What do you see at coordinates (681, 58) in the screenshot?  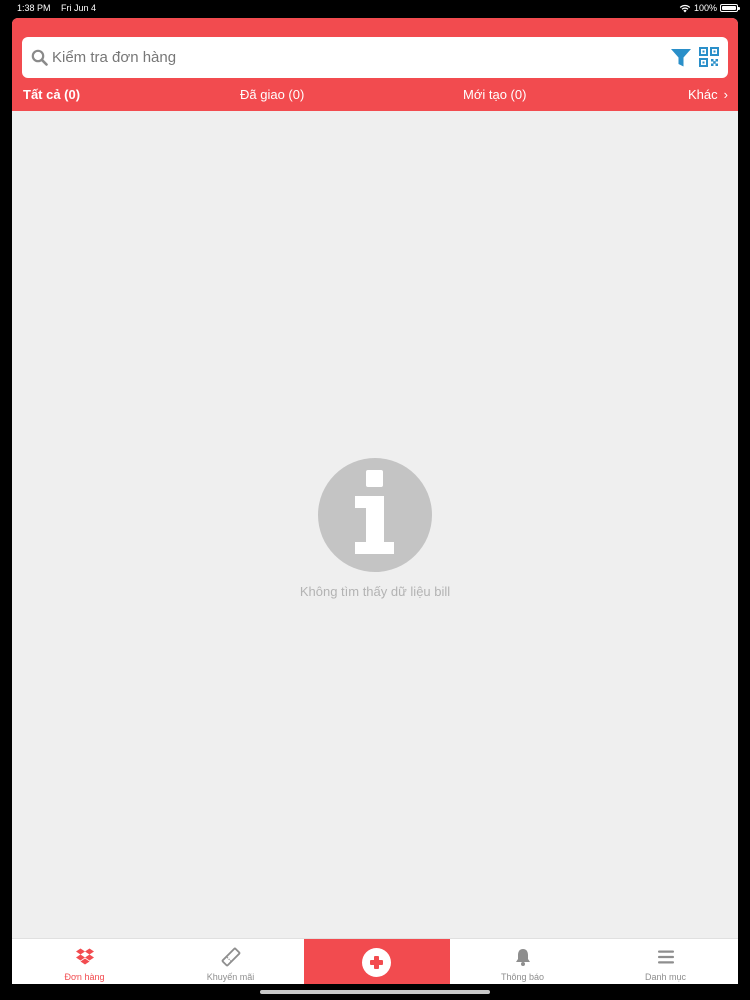 I see `filter-icon` at bounding box center [681, 58].